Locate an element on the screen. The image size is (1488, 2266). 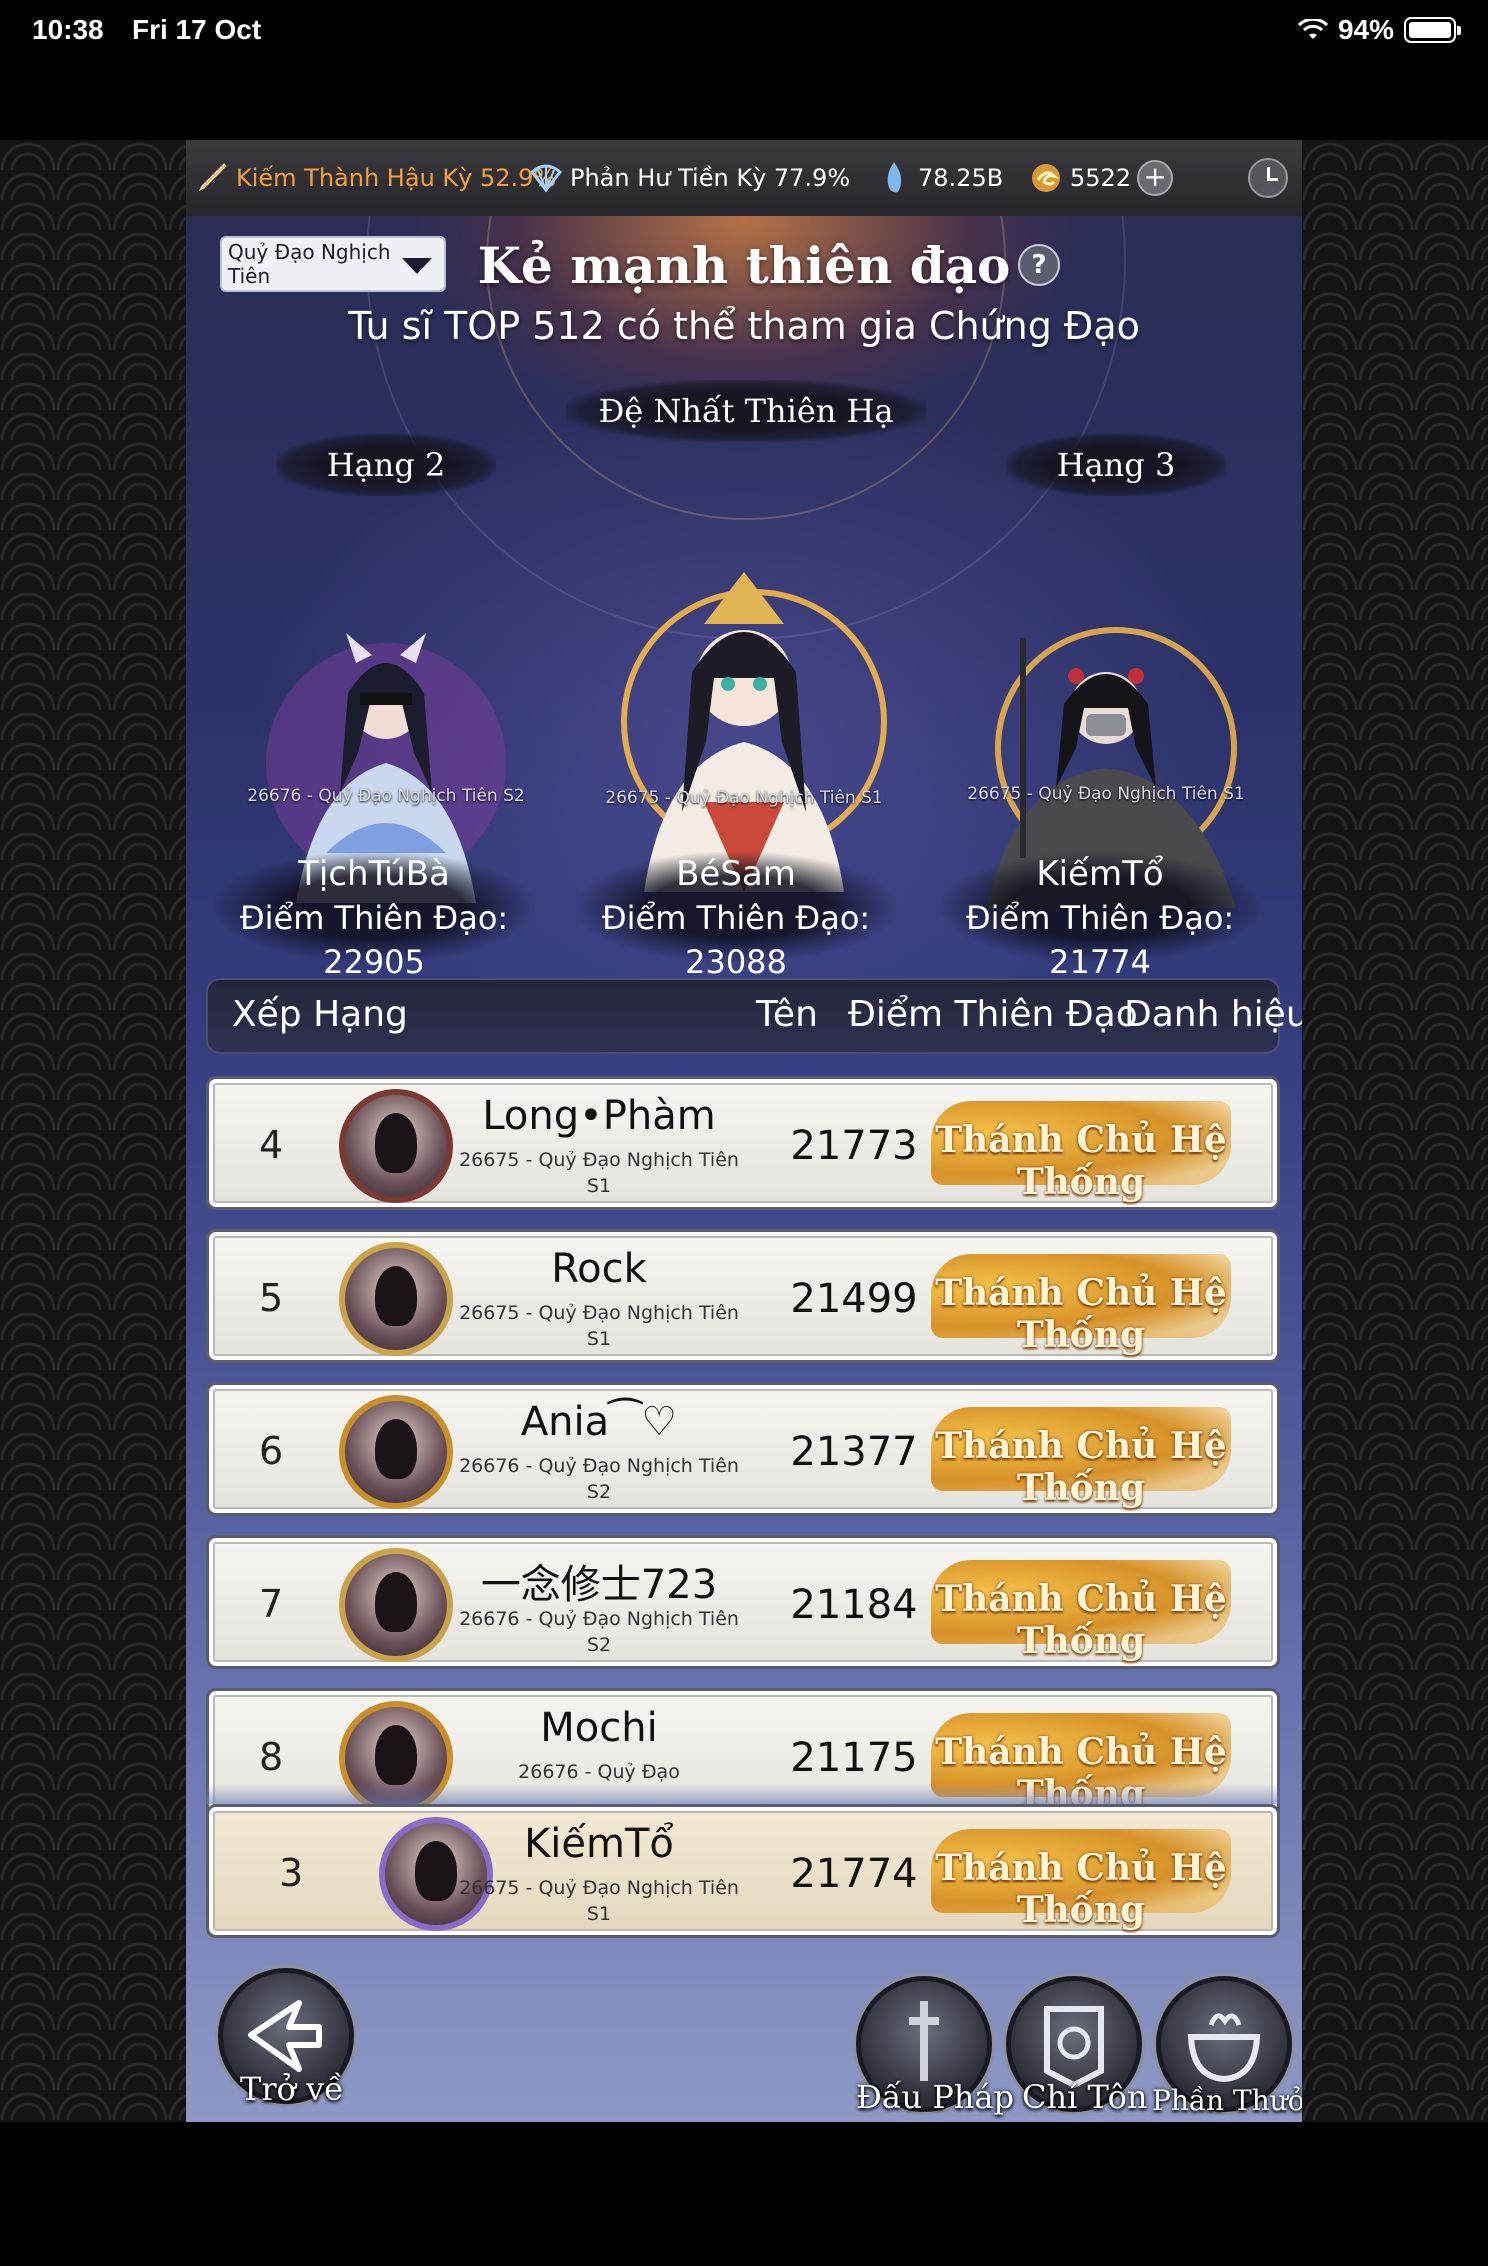
row-name: Mochi is located at coordinates (599, 1728).